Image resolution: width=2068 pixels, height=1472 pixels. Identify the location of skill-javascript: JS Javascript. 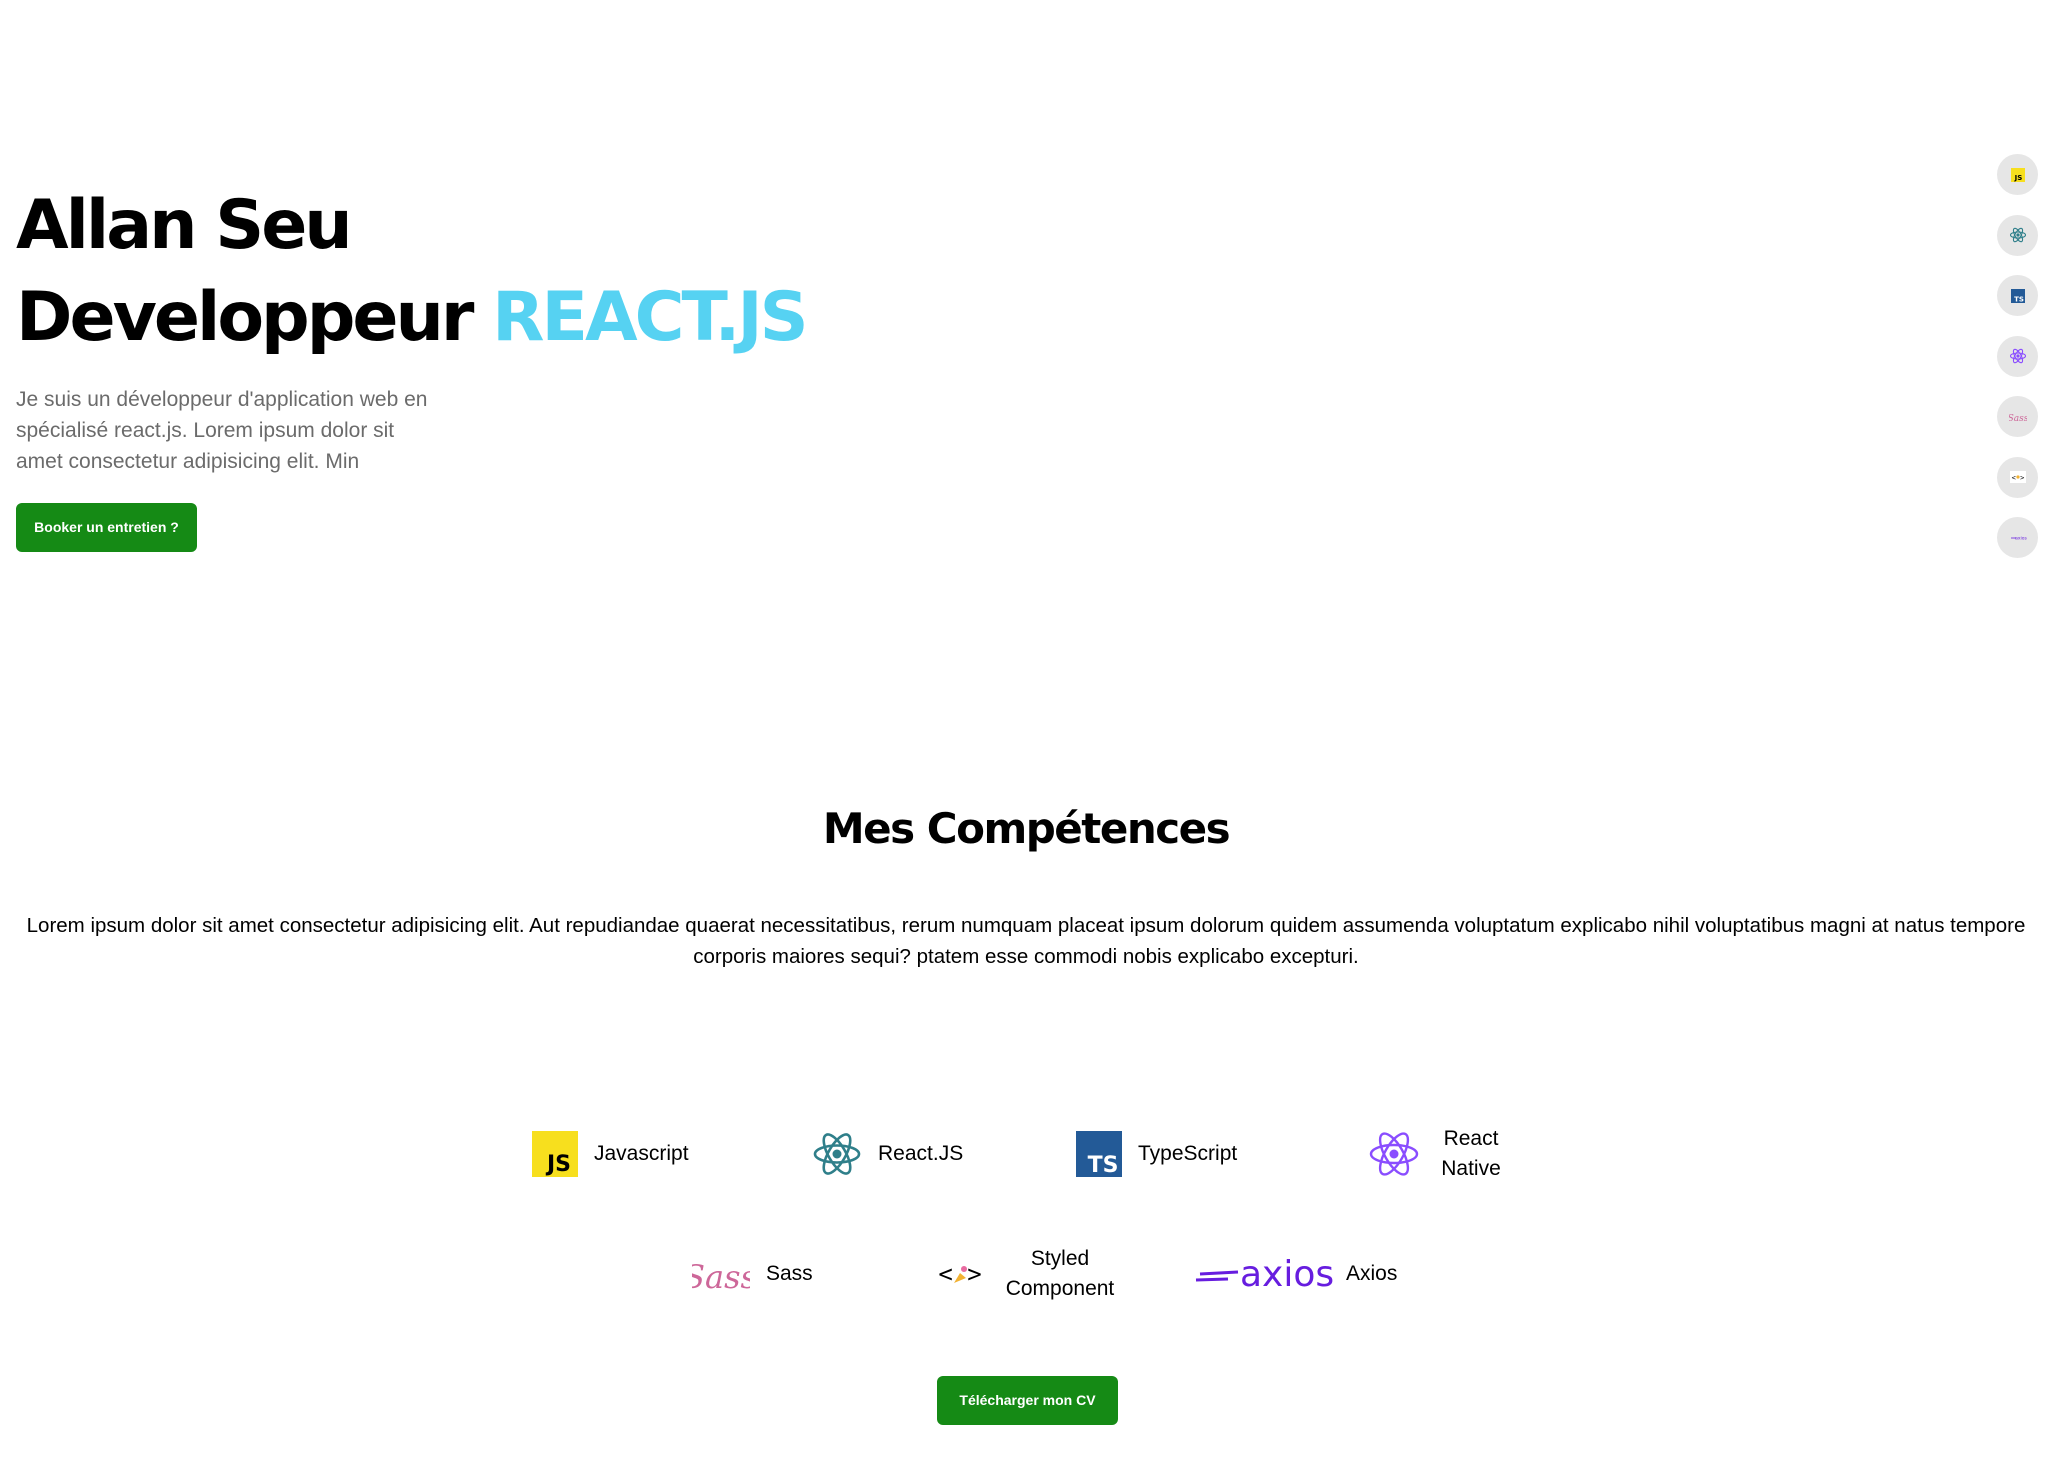
(610, 1154).